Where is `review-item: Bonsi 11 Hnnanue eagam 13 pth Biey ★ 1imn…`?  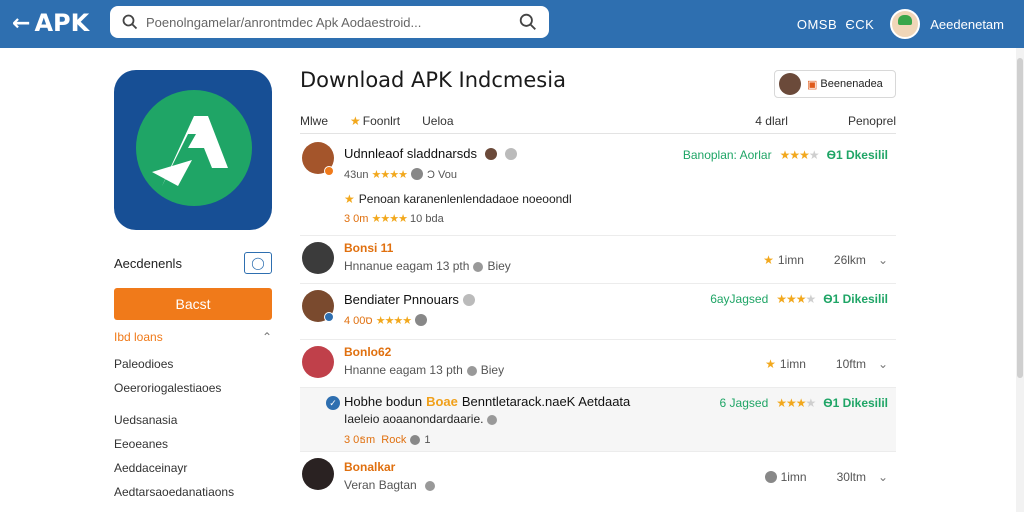 review-item: Bonsi 11 Hnnanue eagam 13 pth Biey ★ 1imn… is located at coordinates (598, 260).